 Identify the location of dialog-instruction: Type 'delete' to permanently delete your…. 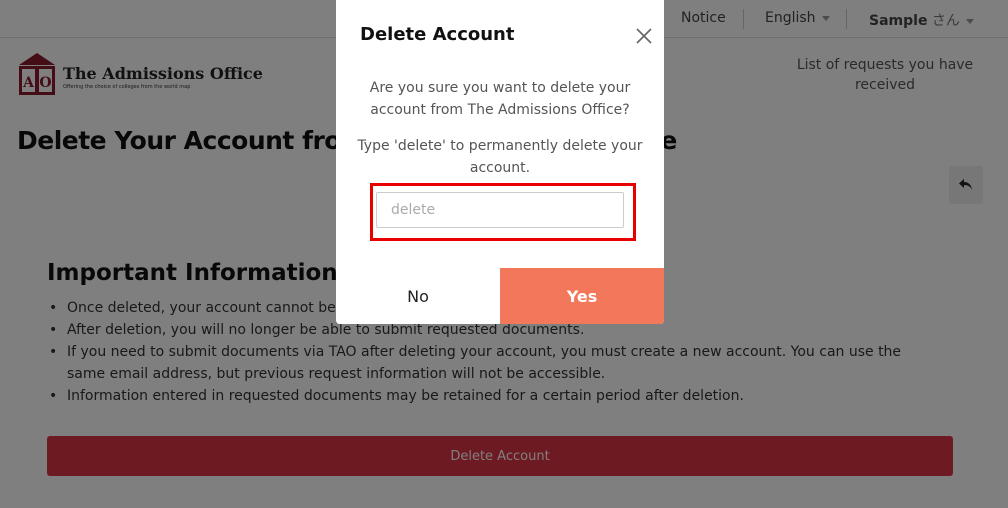
(500, 157).